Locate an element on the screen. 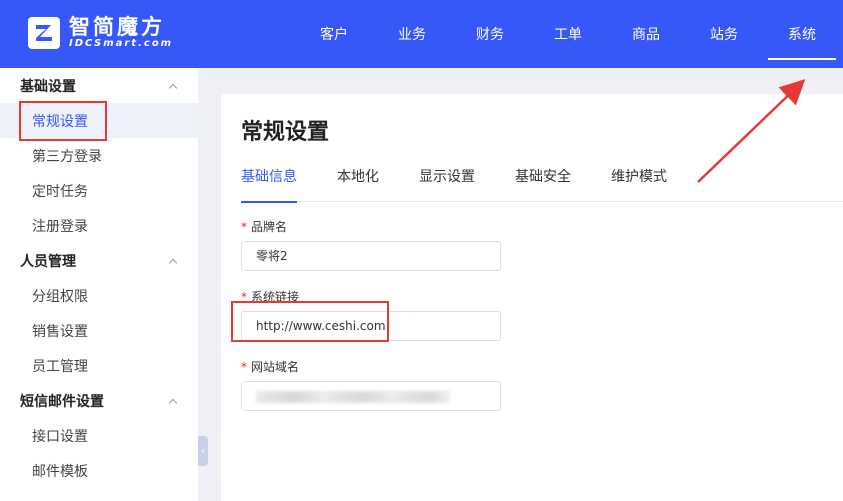  tab-maintenance: 维护模式 is located at coordinates (639, 185).